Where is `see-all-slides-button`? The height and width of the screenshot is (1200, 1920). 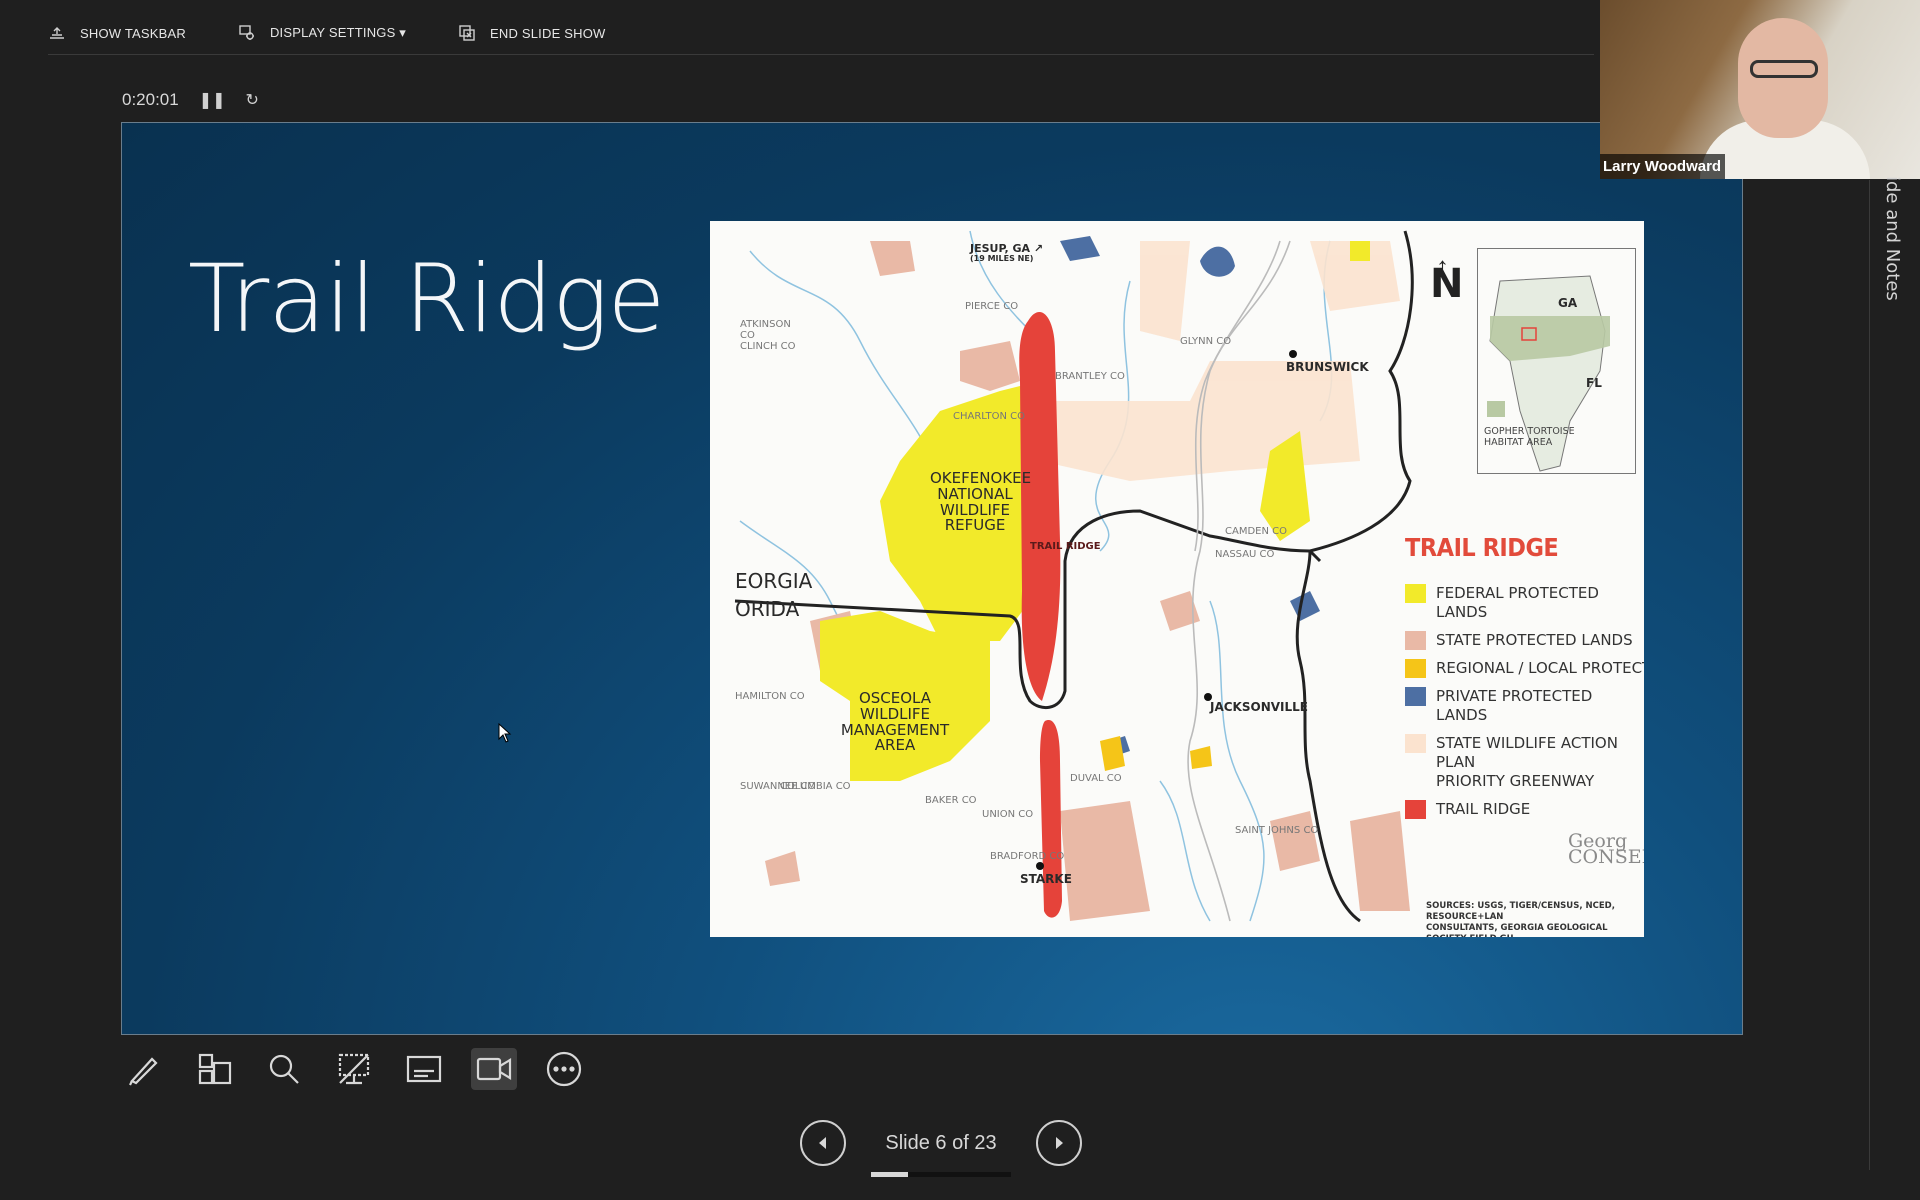 see-all-slides-button is located at coordinates (214, 1069).